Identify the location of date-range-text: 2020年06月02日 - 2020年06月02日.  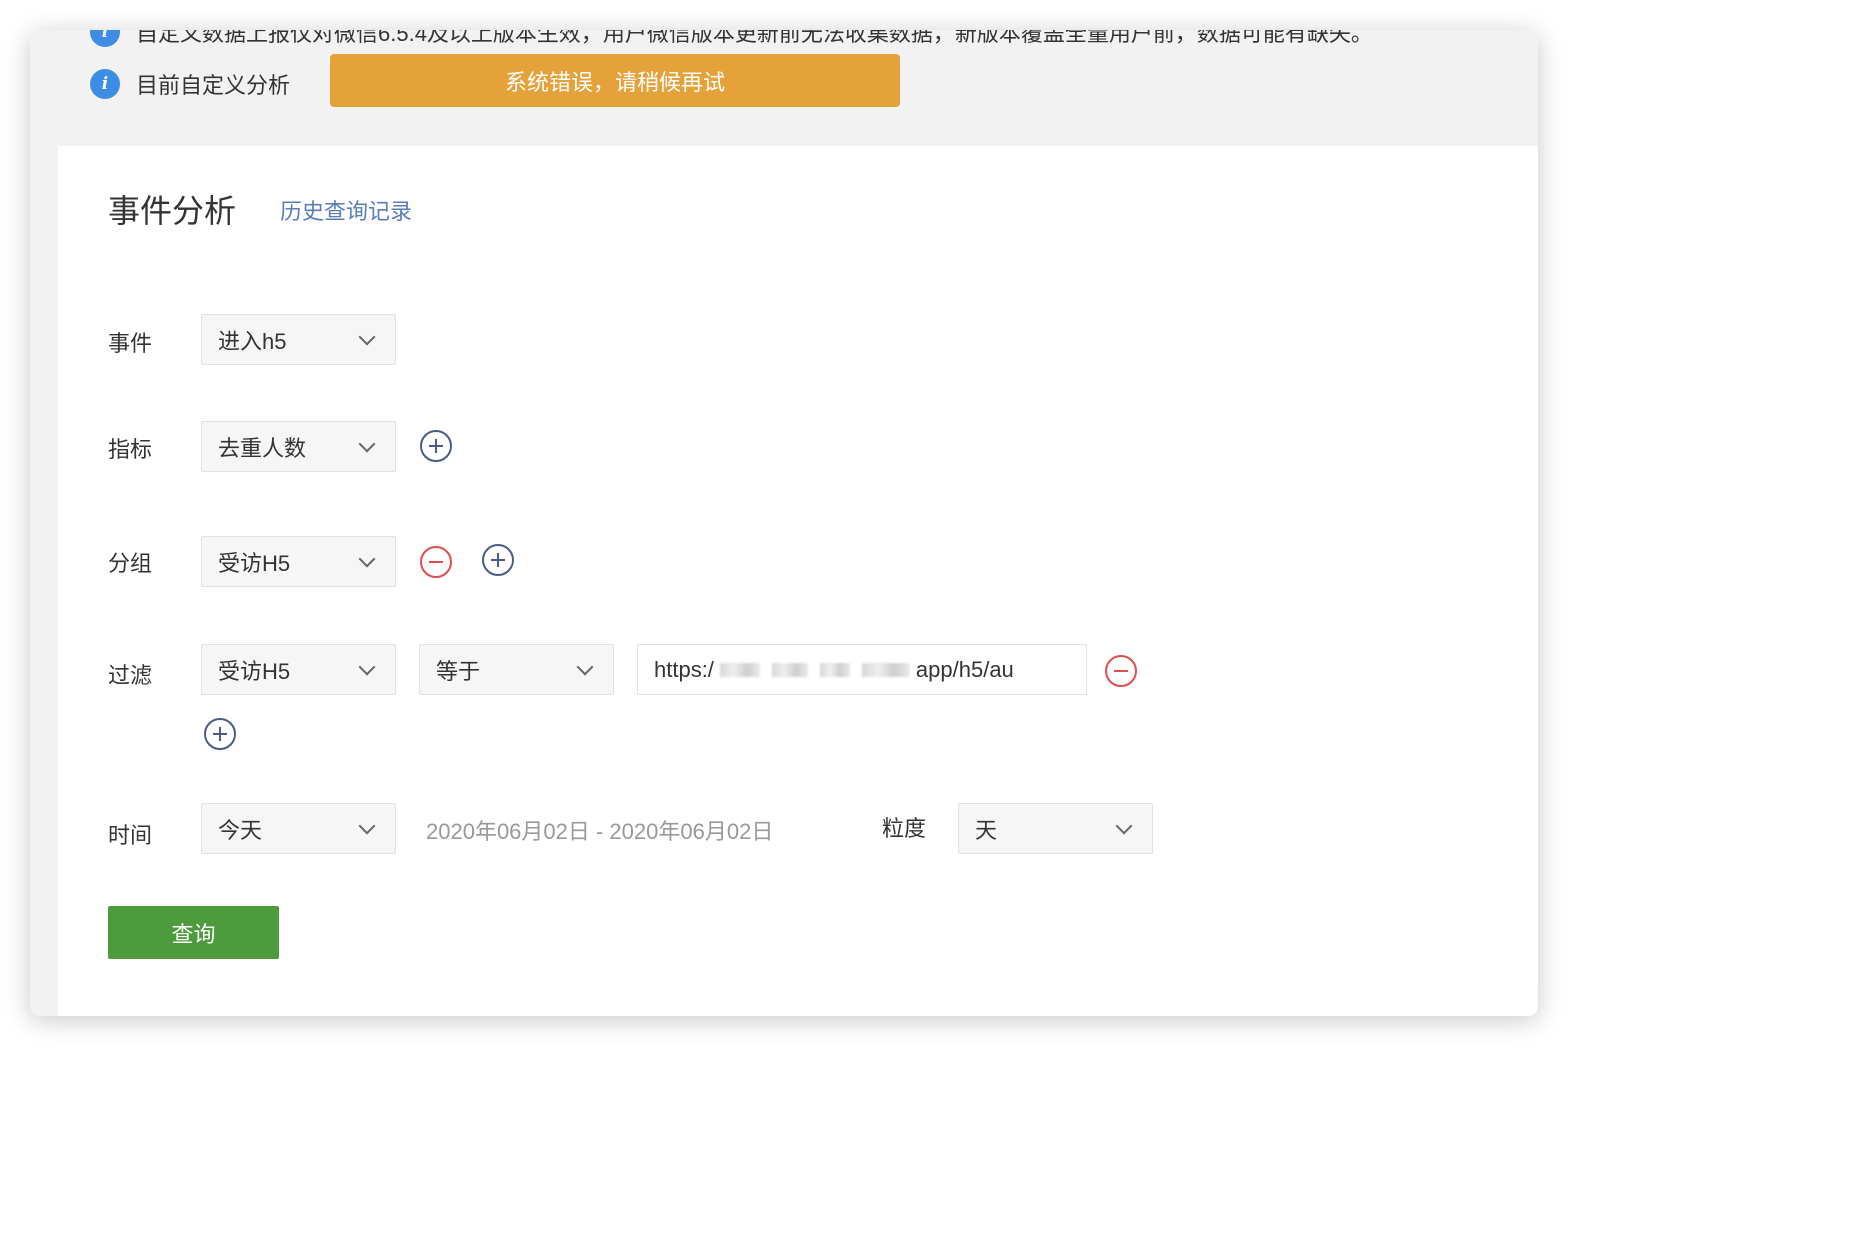
(599, 830).